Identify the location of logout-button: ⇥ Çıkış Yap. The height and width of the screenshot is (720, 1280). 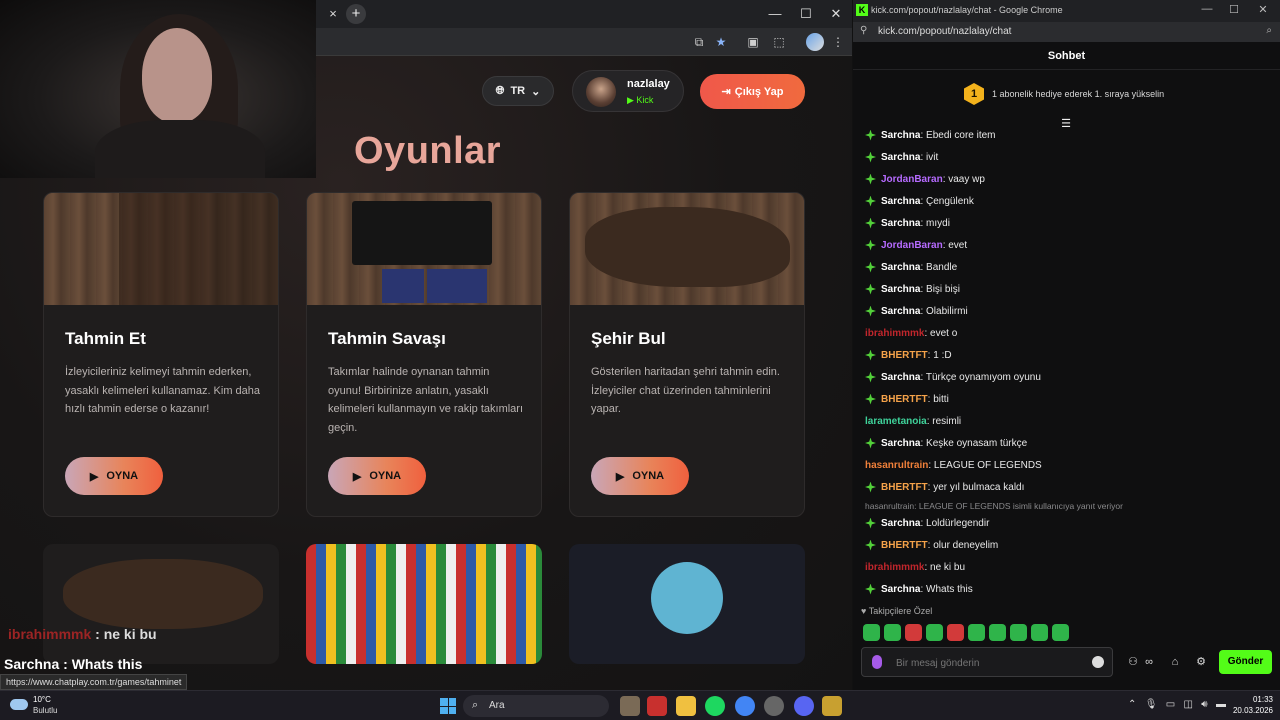
(752, 91).